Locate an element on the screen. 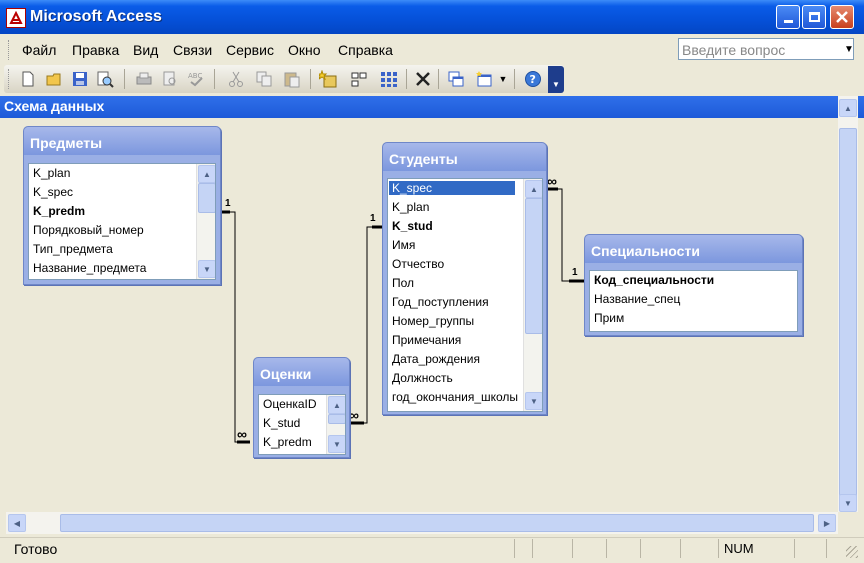 Image resolution: width=864 pixels, height=563 pixels. field-item: Прим is located at coordinates (609, 318).